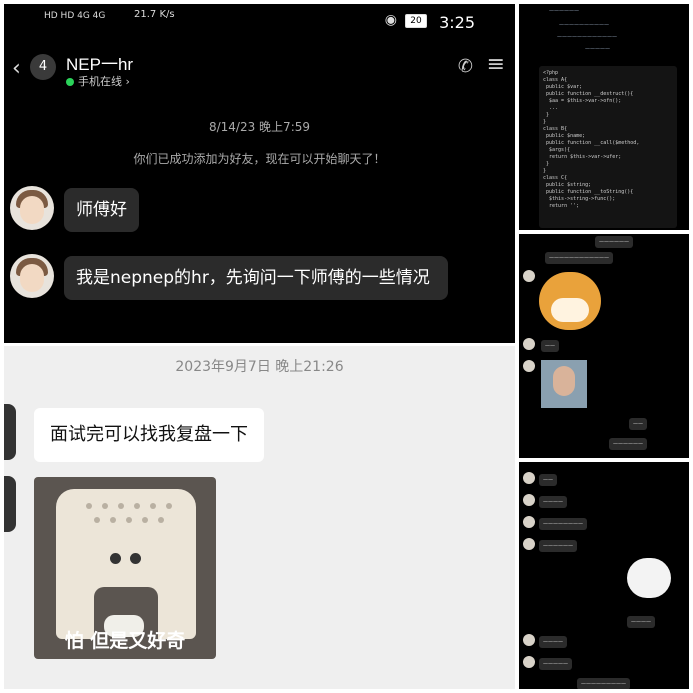 Image resolution: width=693 pixels, height=693 pixels. Describe the element at coordinates (16, 68) in the screenshot. I see `back-icon: ‹` at that location.